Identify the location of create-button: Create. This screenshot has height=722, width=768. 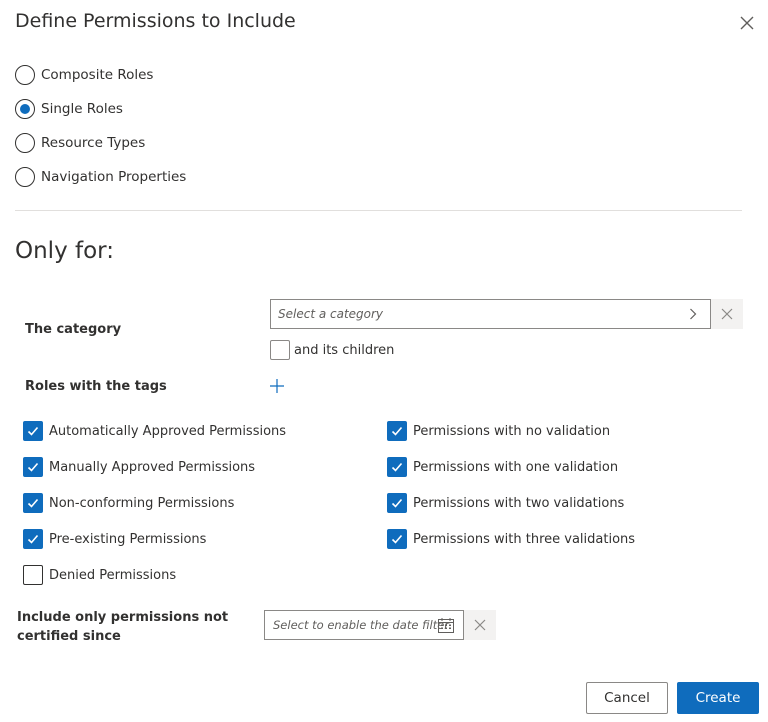
(718, 698).